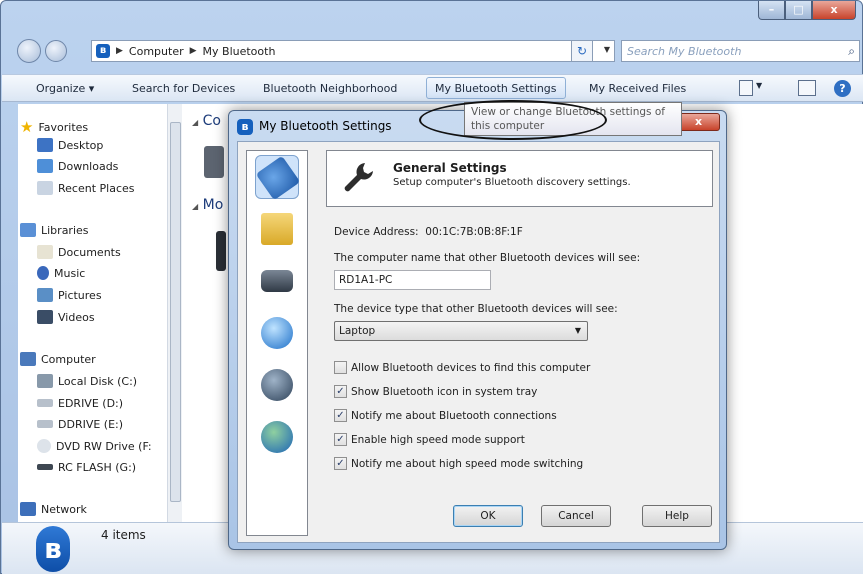 The width and height of the screenshot is (863, 574). Describe the element at coordinates (66, 317) in the screenshot. I see `nav-videos: Videos` at that location.